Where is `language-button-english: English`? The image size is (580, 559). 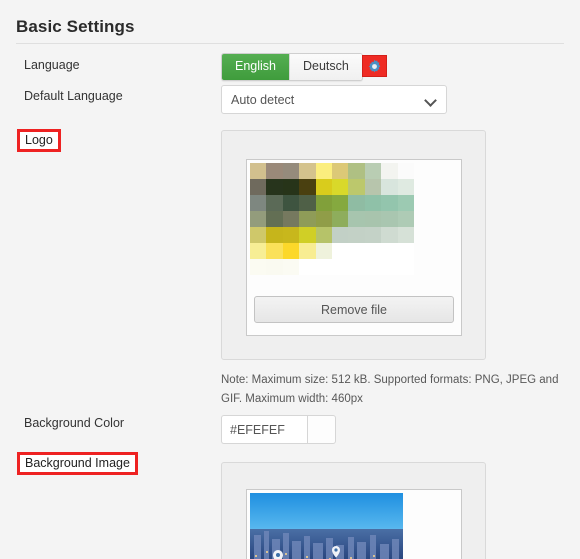 language-button-english: English is located at coordinates (255, 67).